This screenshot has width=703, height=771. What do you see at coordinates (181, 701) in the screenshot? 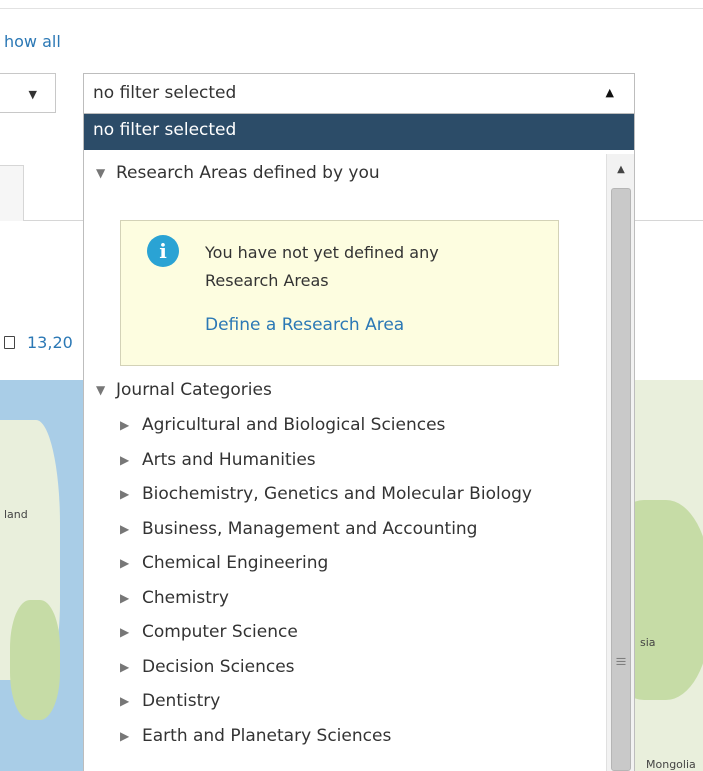
I see `category-label: Dentistry` at bounding box center [181, 701].